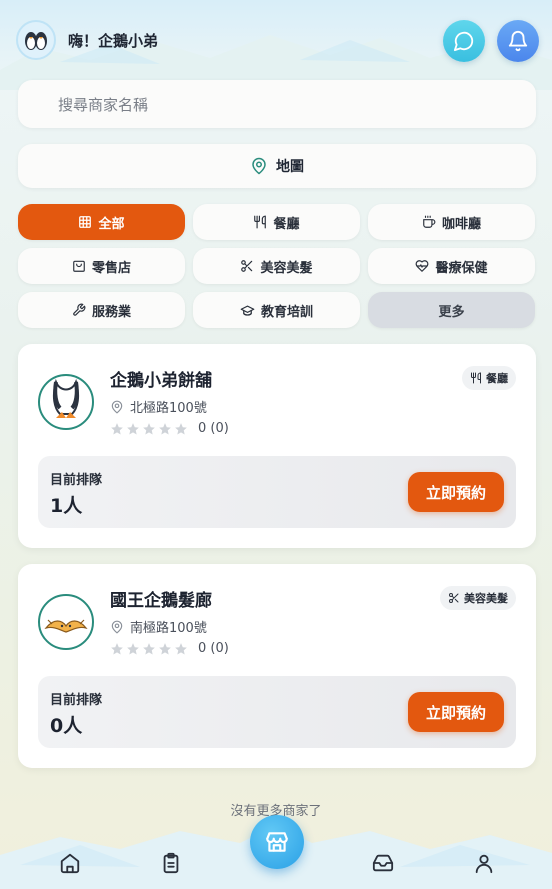  Describe the element at coordinates (111, 268) in the screenshot. I see `category-label: 零售店` at that location.